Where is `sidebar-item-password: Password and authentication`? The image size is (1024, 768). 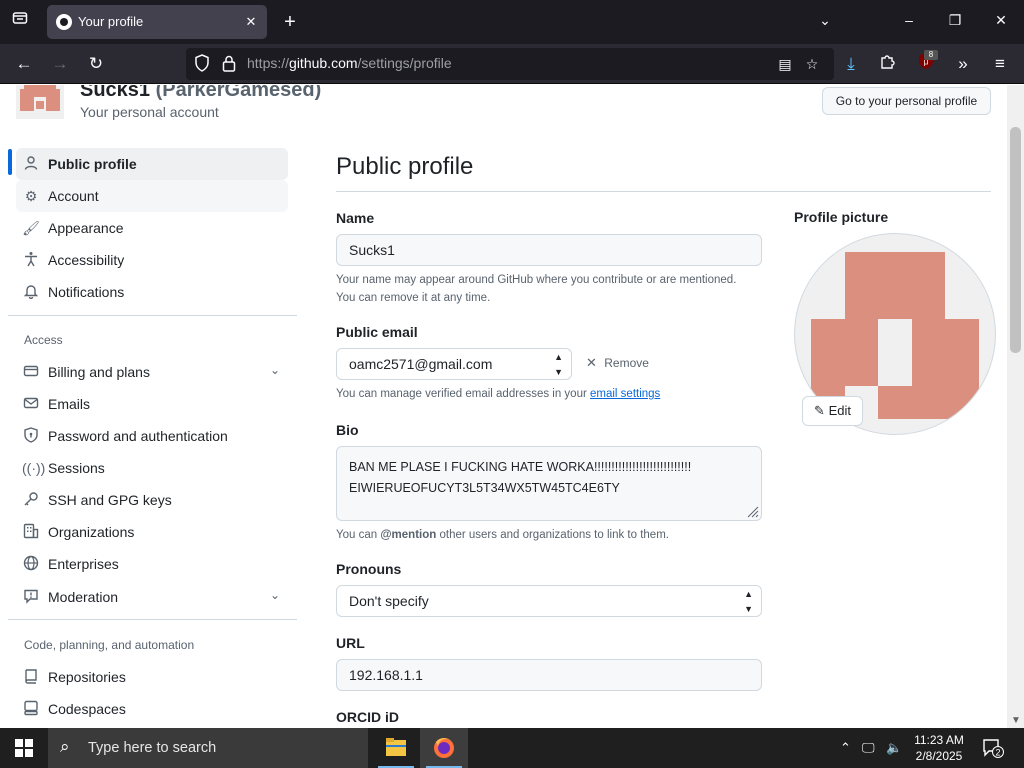
sidebar-item-password: Password and authentication is located at coordinates (152, 436).